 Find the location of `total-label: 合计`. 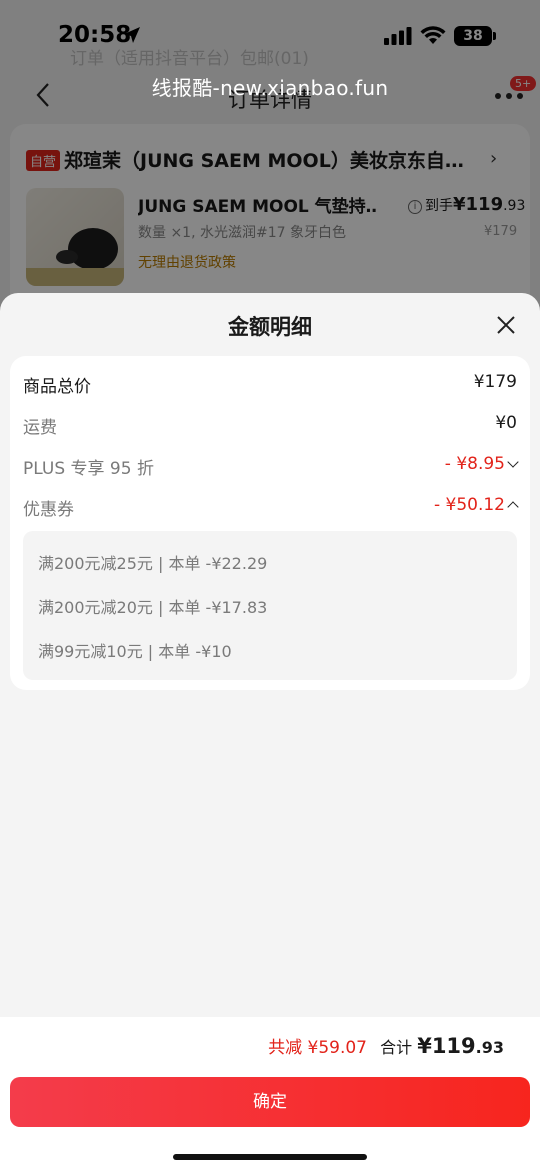

total-label: 合计 is located at coordinates (396, 1047).